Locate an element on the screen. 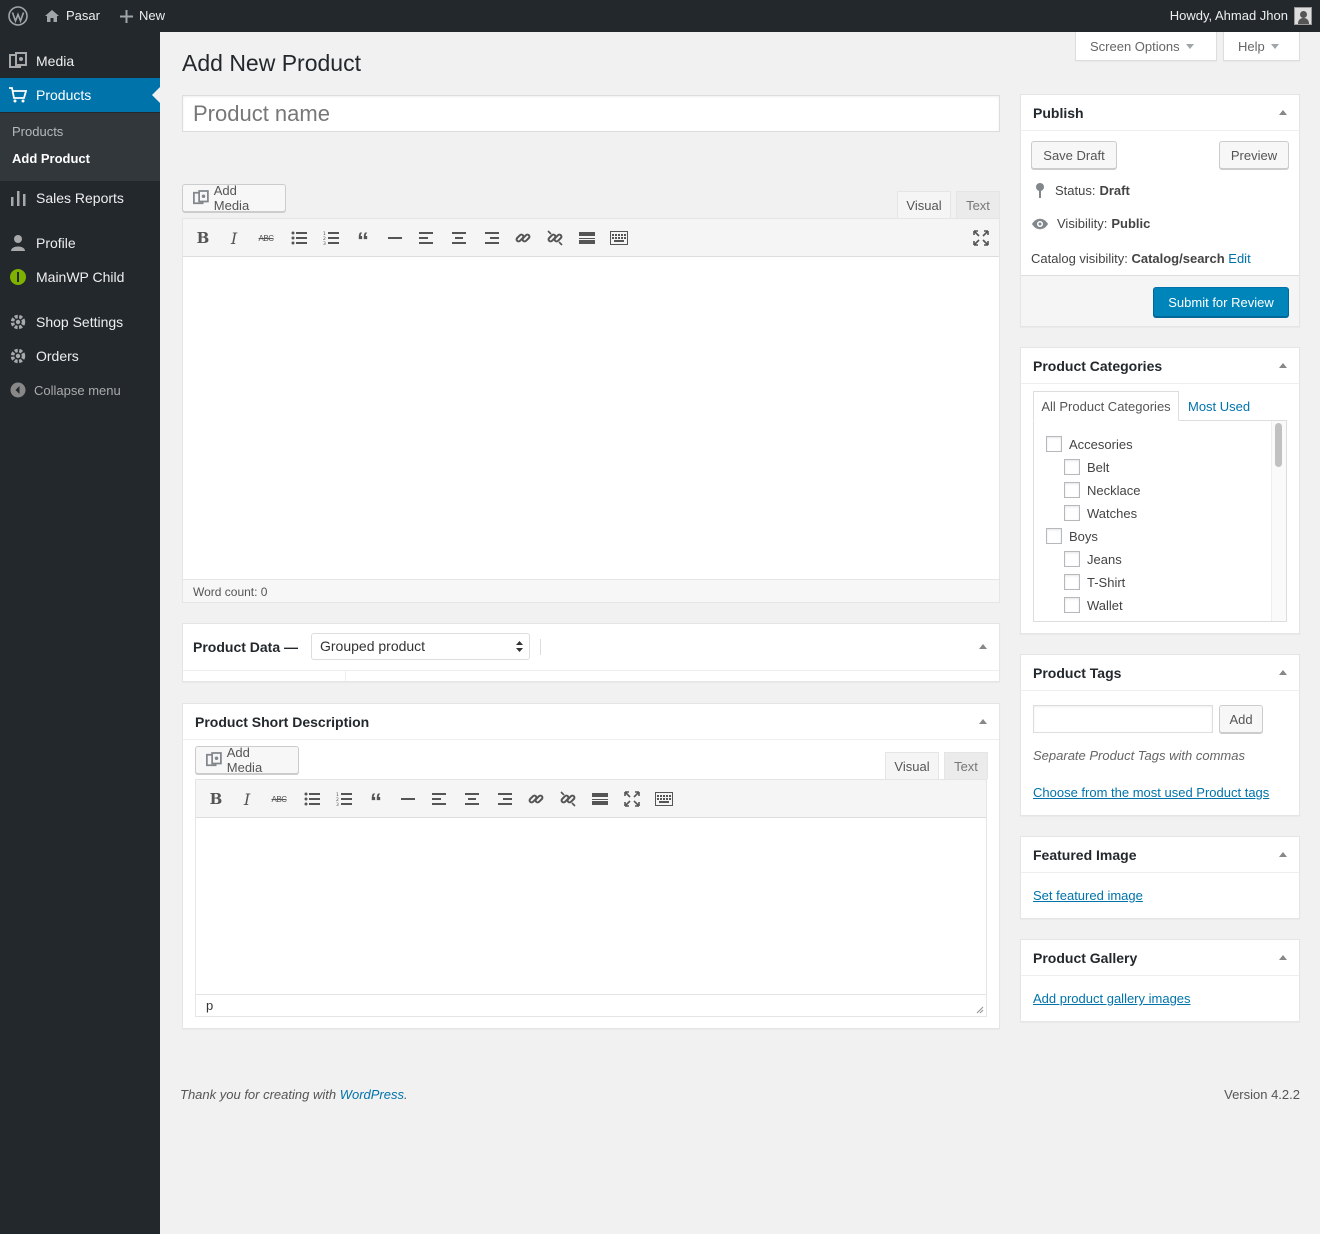 The image size is (1320, 1234). sidebar-item-media: Media is located at coordinates (80, 61).